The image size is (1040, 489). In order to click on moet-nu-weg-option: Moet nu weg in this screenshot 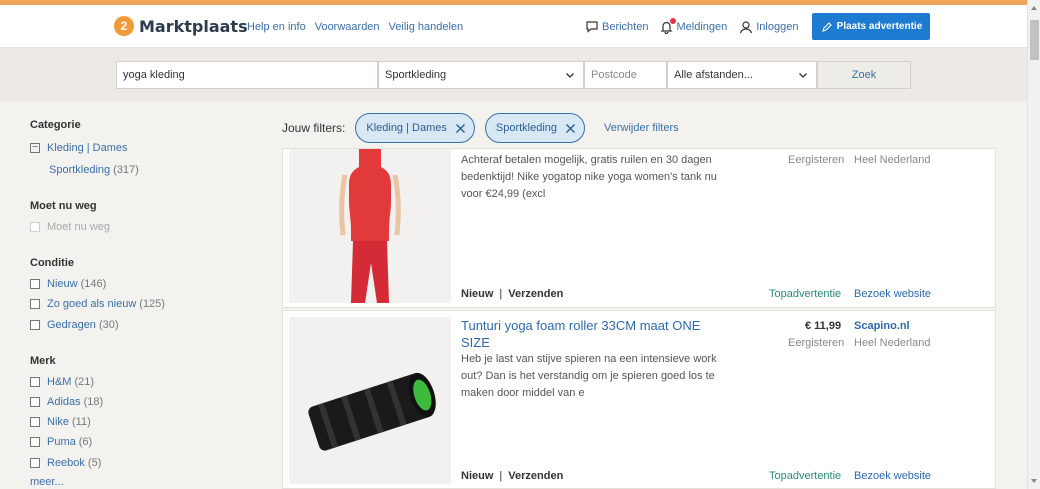, I will do `click(70, 227)`.